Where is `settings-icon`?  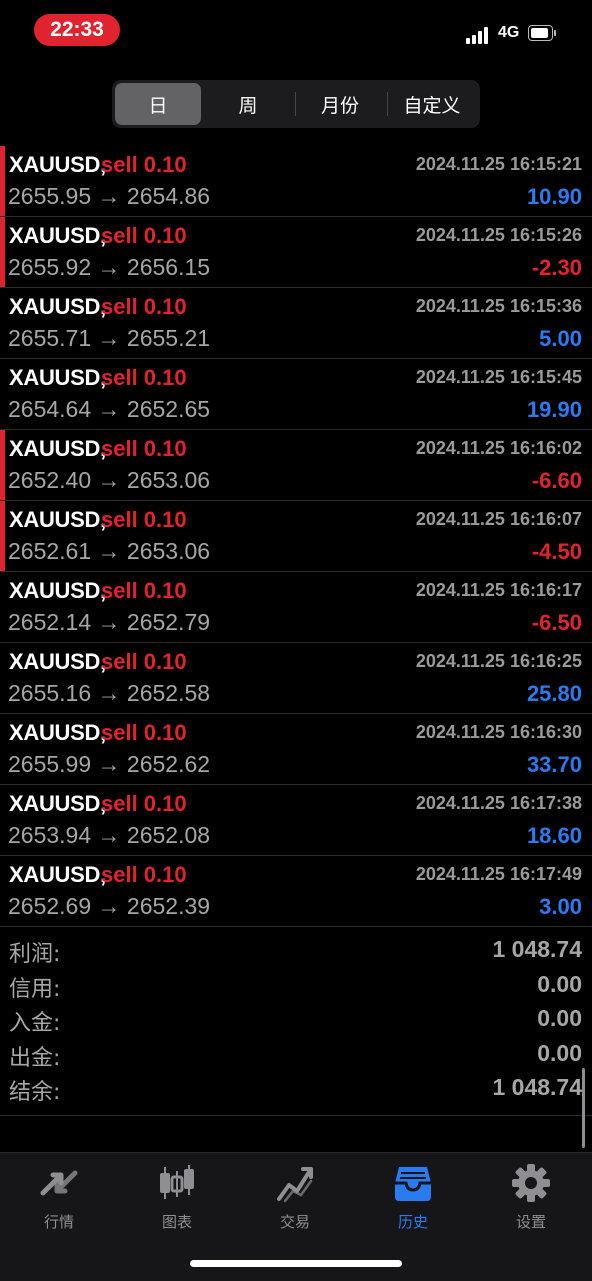
settings-icon is located at coordinates (531, 1183).